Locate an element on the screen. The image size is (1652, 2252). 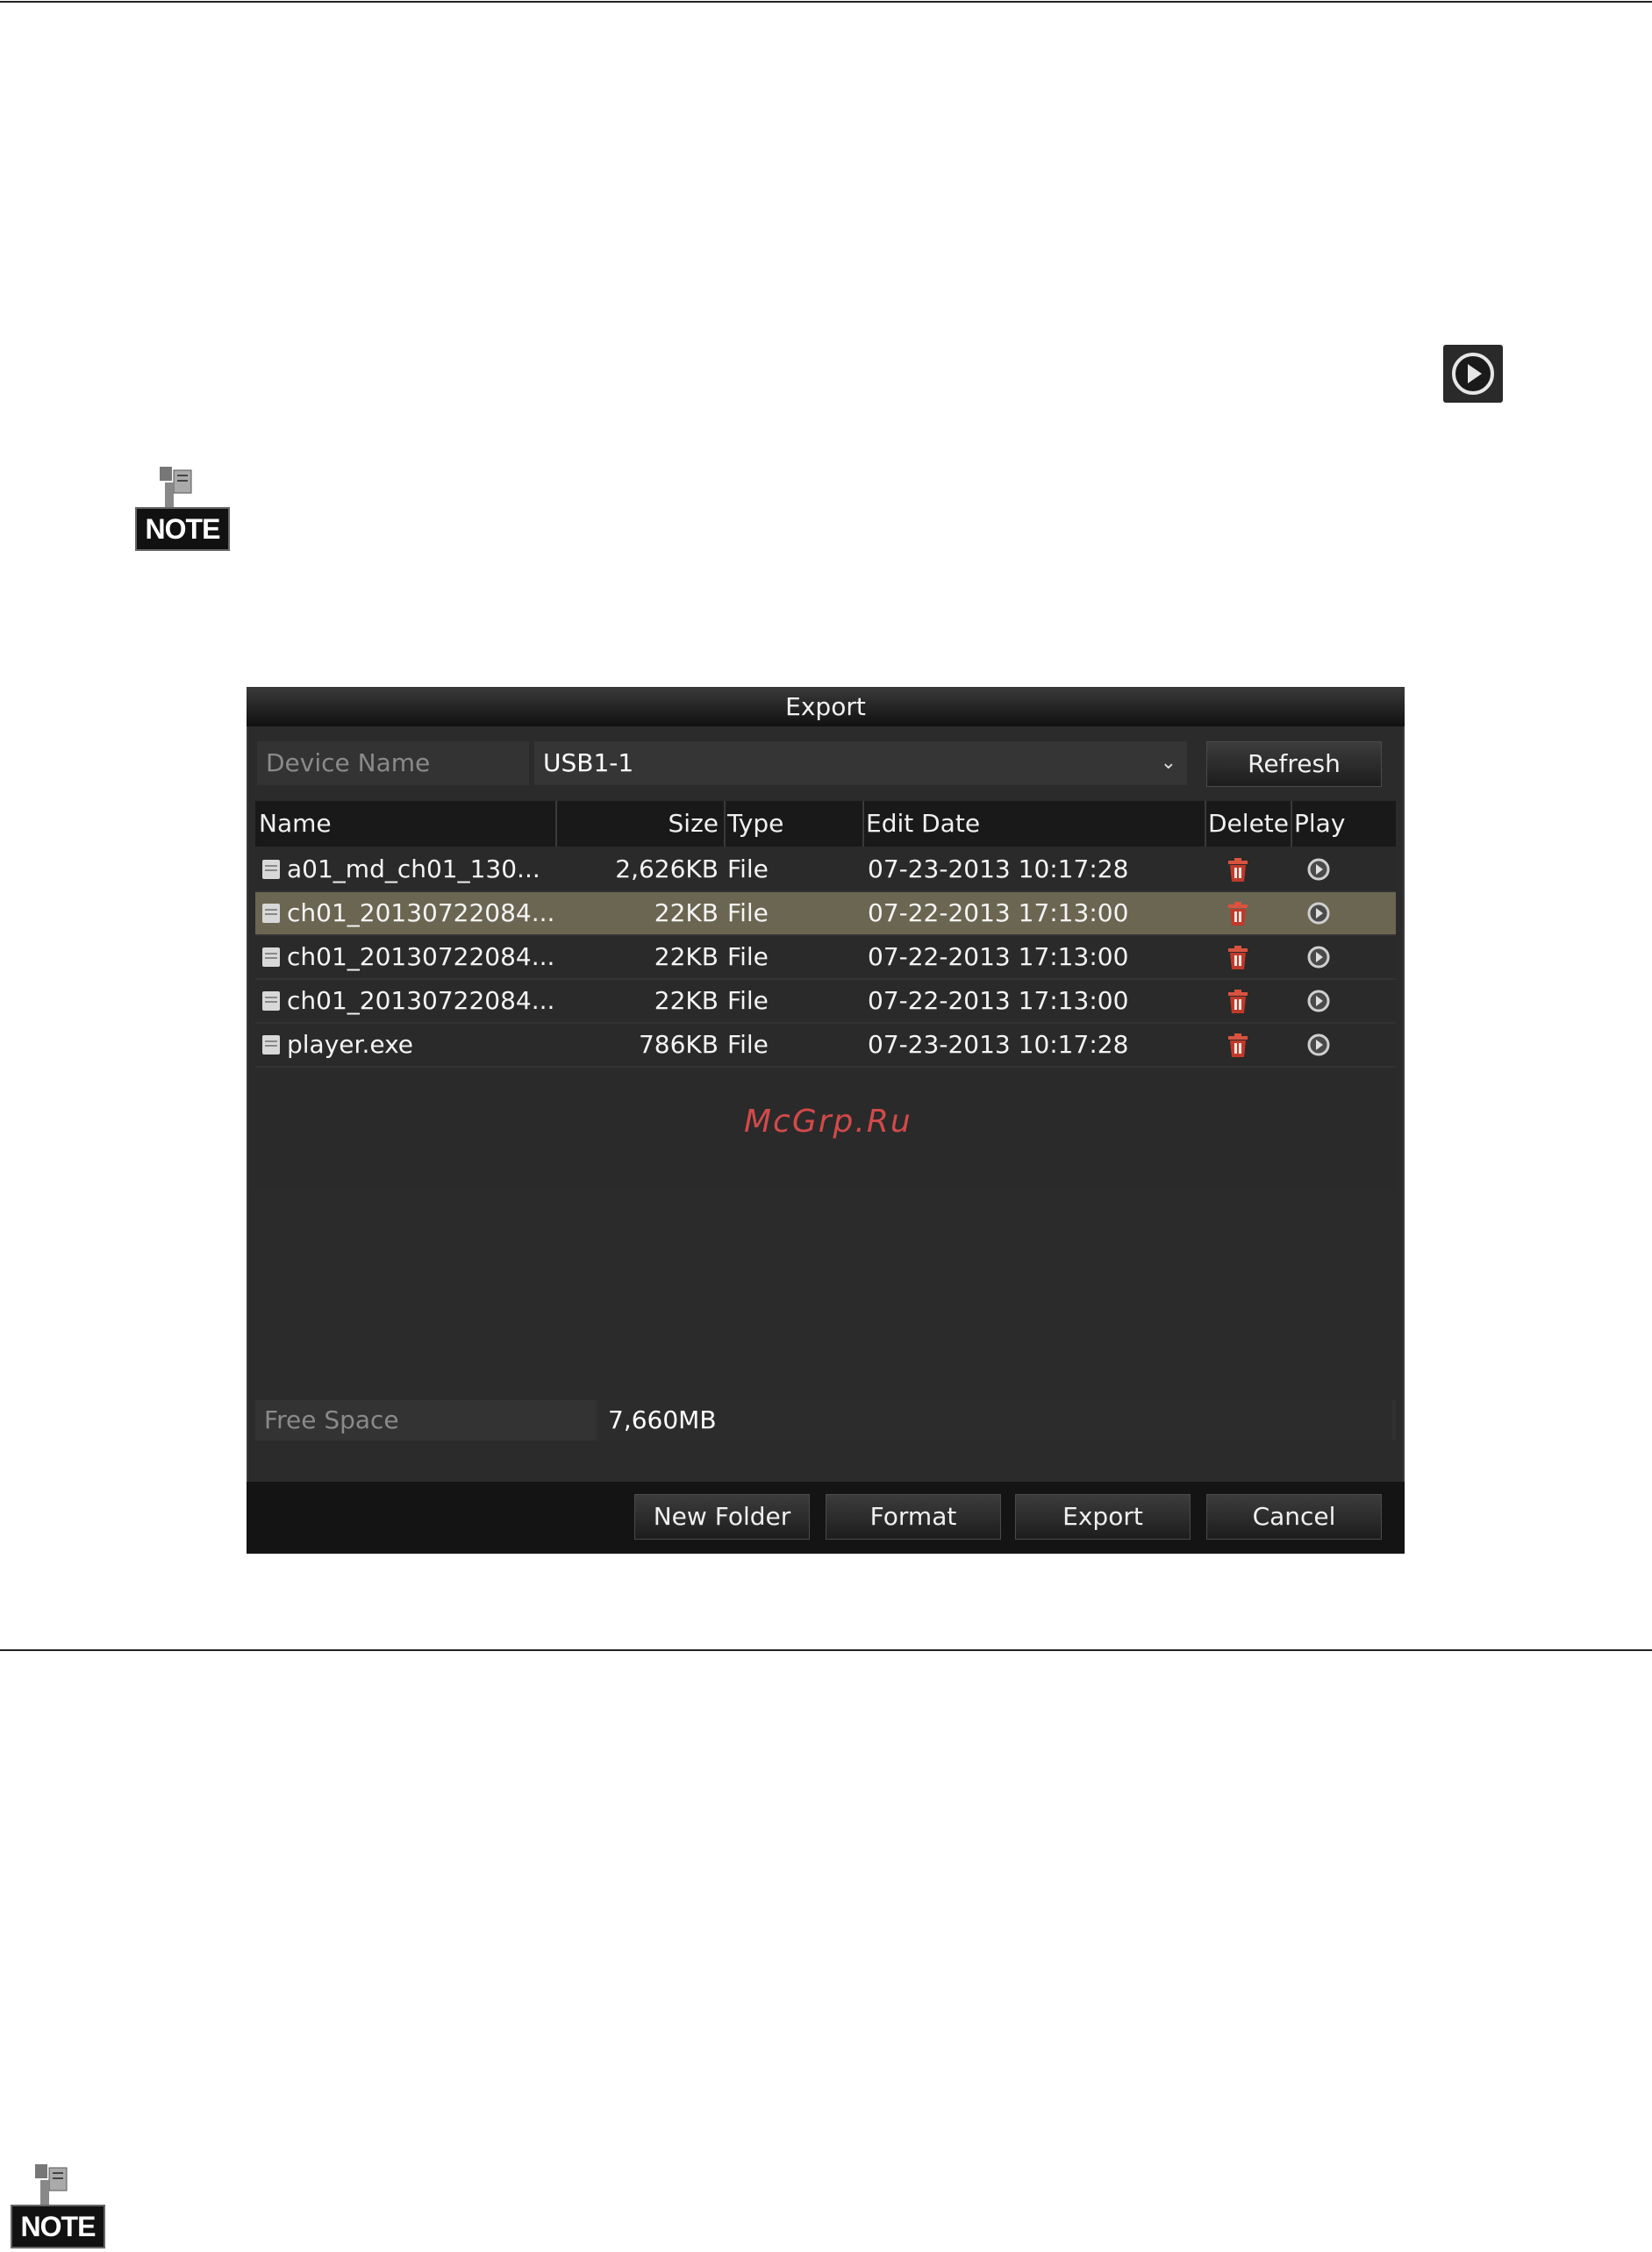
table-header: Name Size Type Edit Date Delete Play is located at coordinates (826, 824).